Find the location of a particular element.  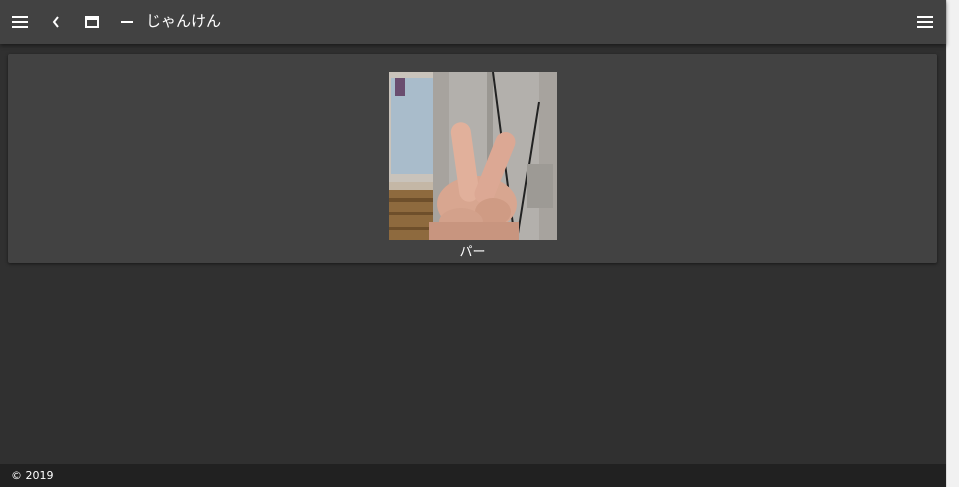

chevron-left-icon is located at coordinates (55, 22).